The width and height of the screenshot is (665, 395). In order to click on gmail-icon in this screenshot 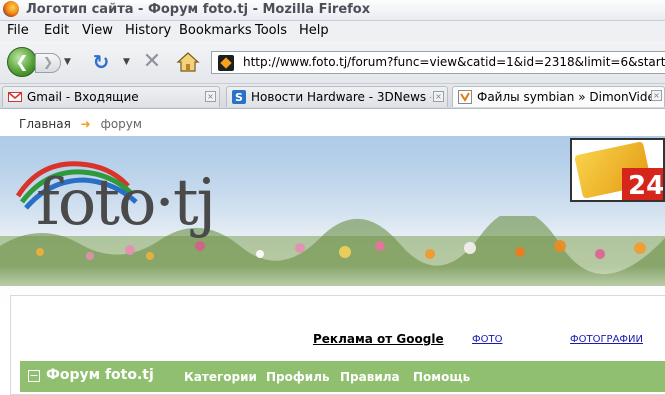, I will do `click(15, 97)`.